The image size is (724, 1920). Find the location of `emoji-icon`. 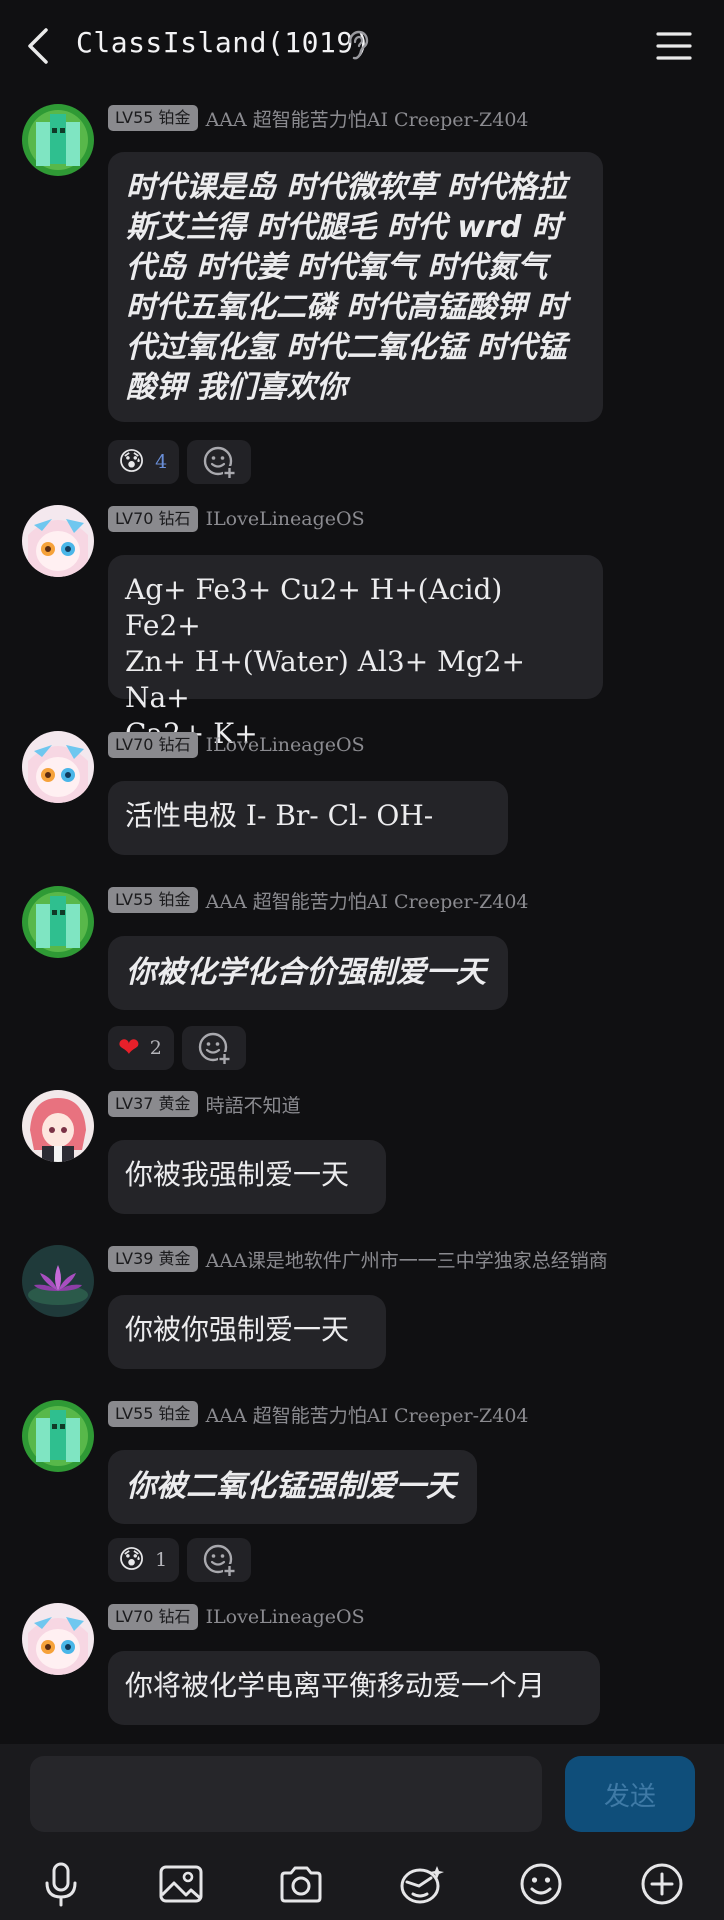

emoji-icon is located at coordinates (541, 1884).